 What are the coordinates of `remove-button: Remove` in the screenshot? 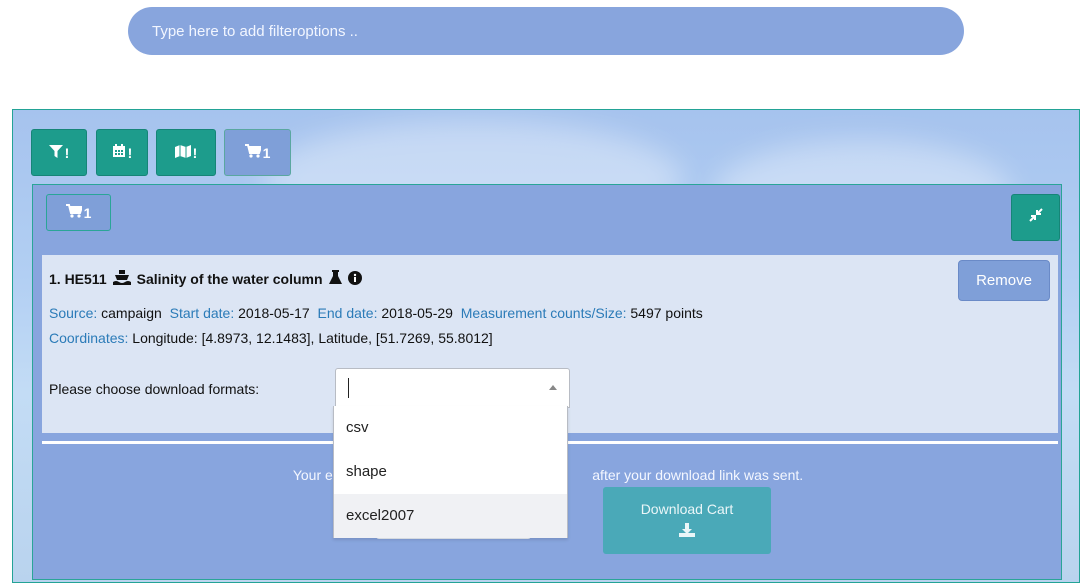 It's located at (1004, 280).